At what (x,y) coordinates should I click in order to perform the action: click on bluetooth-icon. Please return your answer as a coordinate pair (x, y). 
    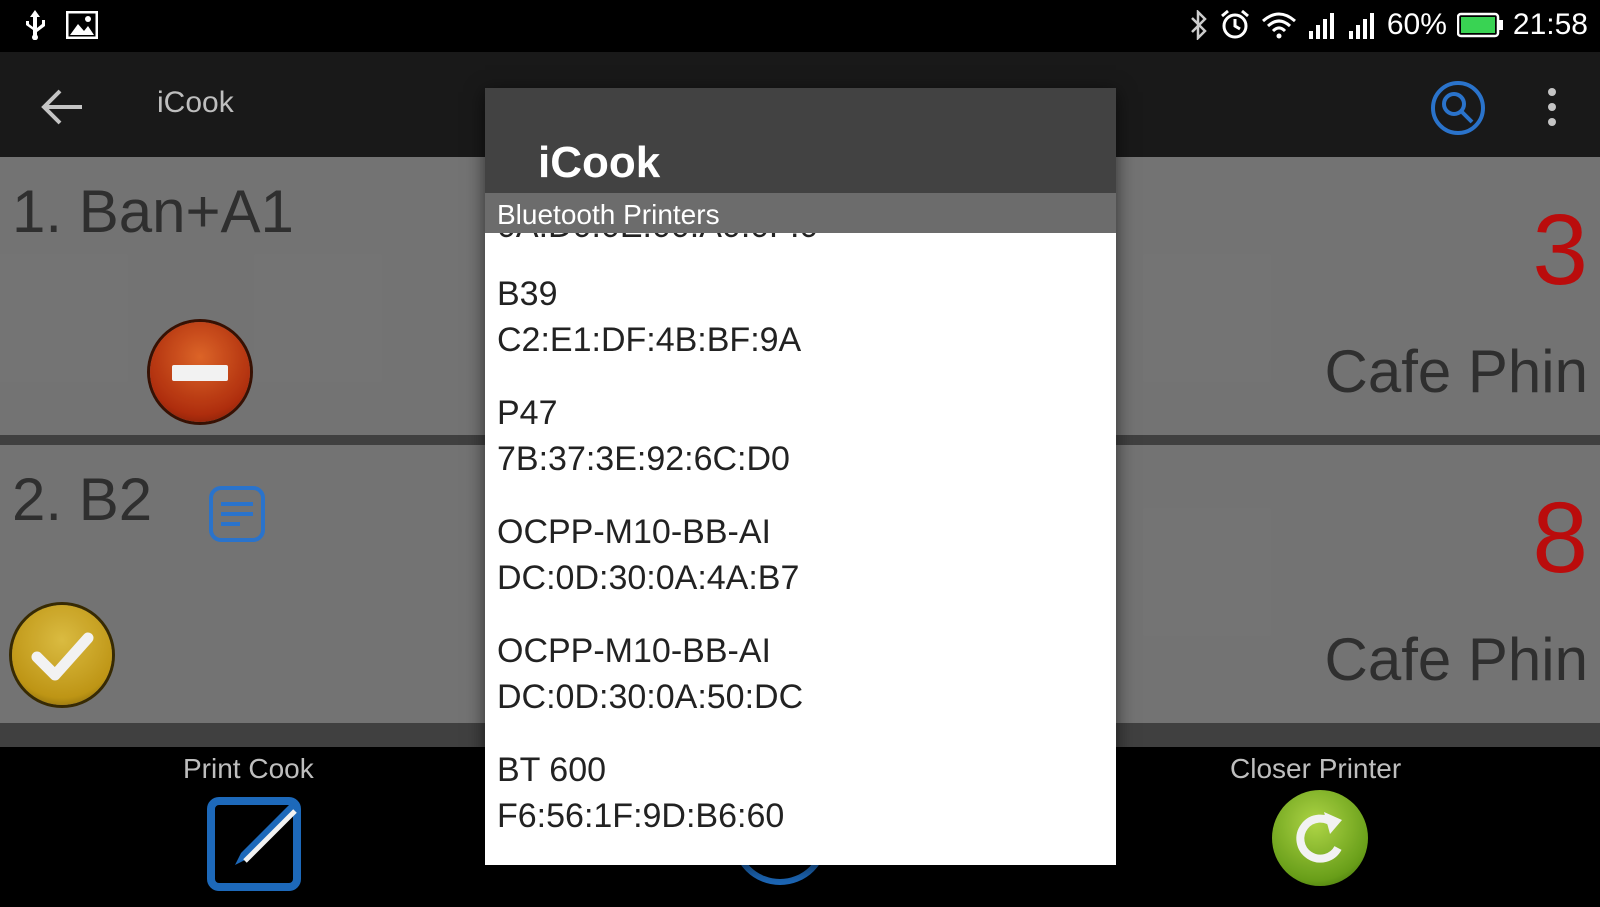
    Looking at the image, I should click on (1198, 25).